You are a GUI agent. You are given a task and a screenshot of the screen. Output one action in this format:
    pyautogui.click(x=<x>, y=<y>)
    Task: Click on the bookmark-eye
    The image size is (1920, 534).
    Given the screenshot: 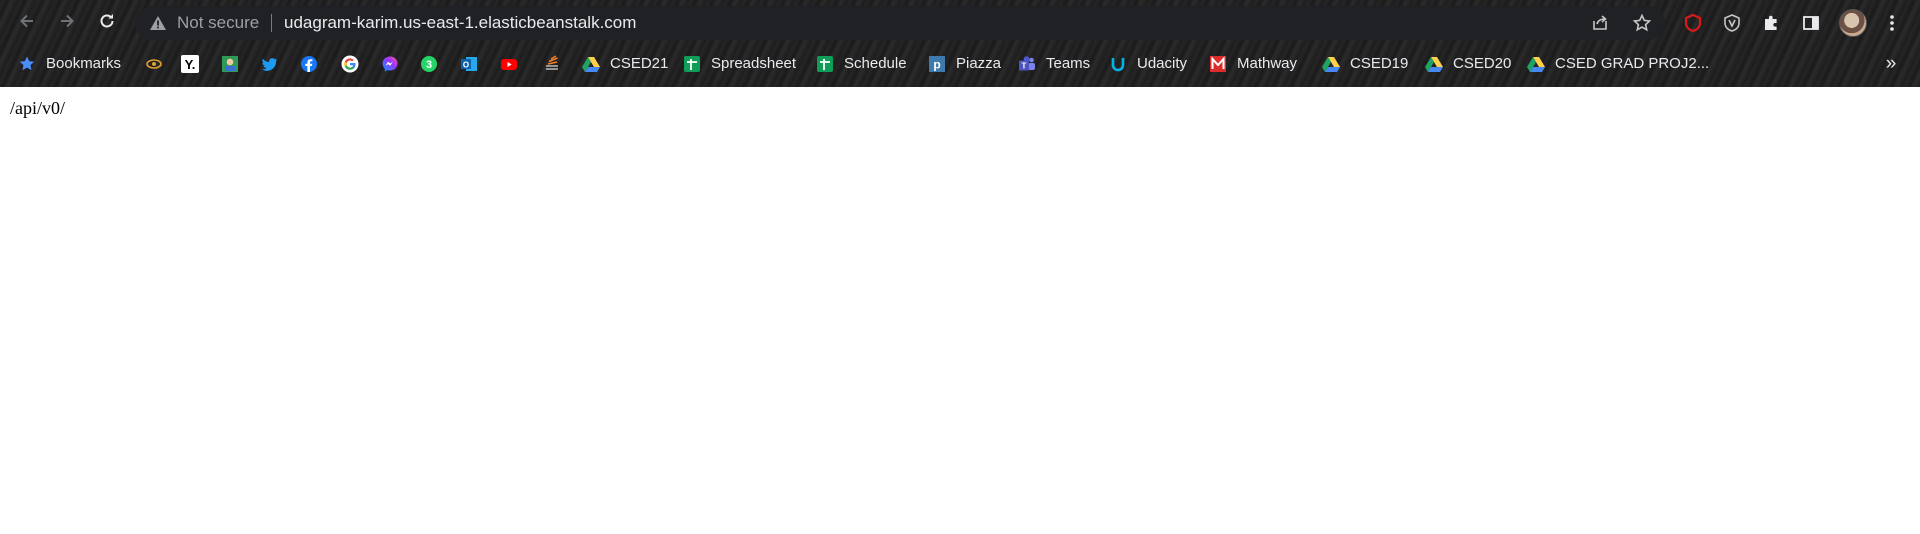 What is the action you would take?
    pyautogui.click(x=154, y=64)
    